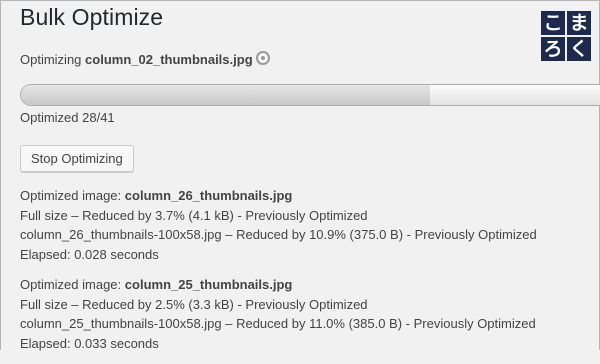  I want to click on stop-optimizing-button: Stop Optimizing, so click(77, 158).